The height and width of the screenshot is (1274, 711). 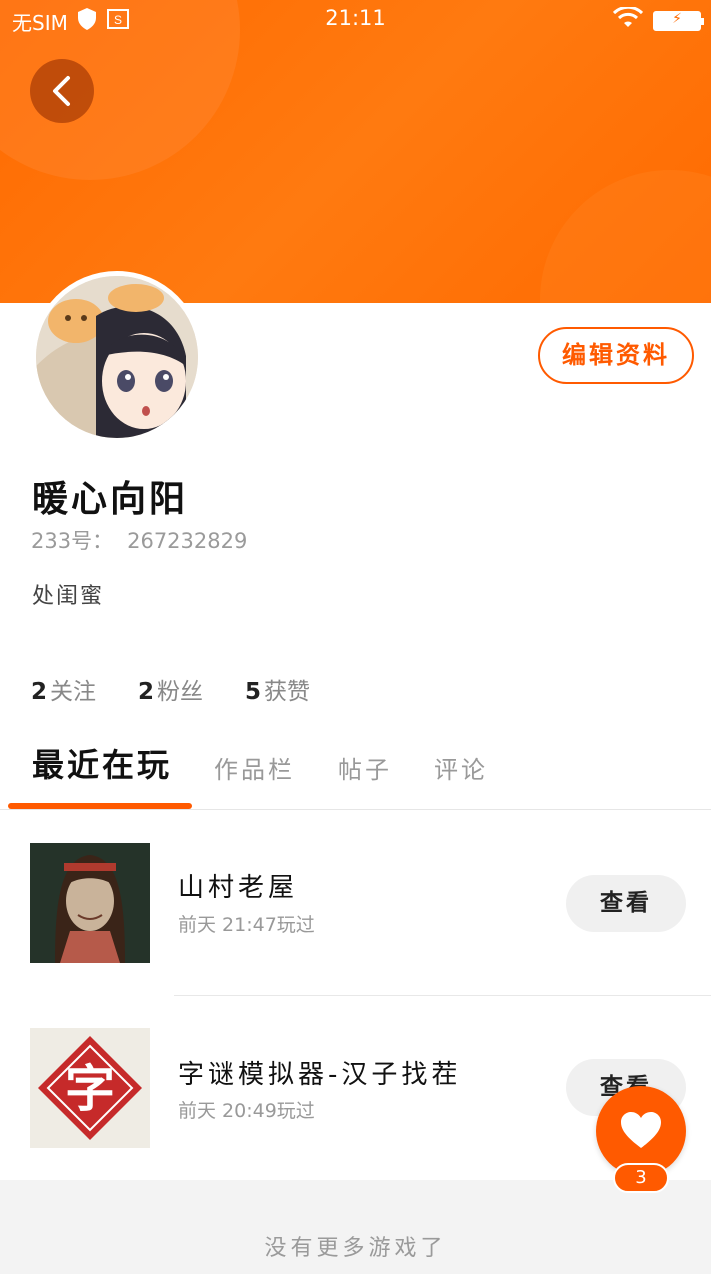 What do you see at coordinates (355, 903) in the screenshot?
I see `list-item: 山村老屋 前天 21:47玩过 查看` at bounding box center [355, 903].